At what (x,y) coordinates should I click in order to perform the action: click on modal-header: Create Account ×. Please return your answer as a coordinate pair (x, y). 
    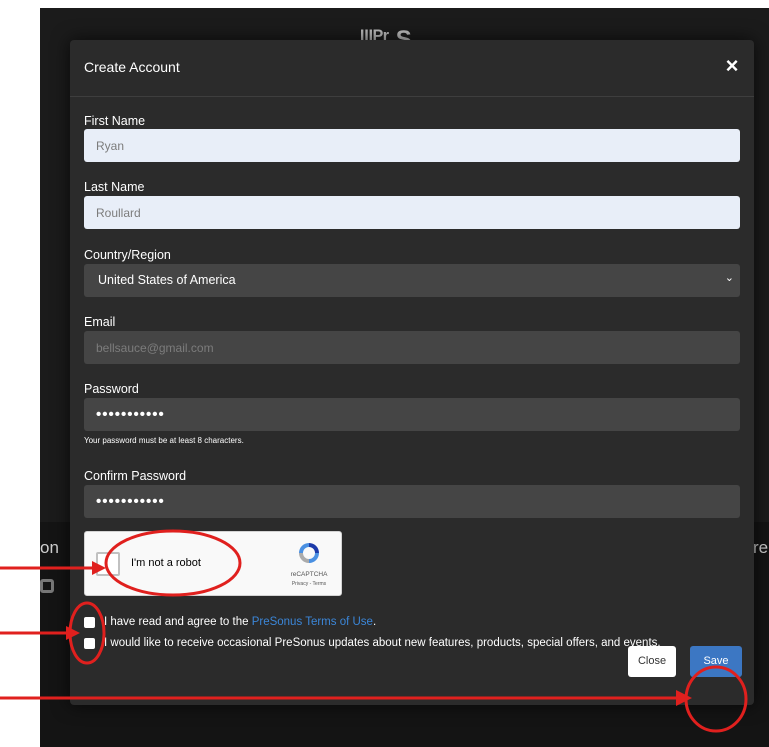
    Looking at the image, I should click on (412, 68).